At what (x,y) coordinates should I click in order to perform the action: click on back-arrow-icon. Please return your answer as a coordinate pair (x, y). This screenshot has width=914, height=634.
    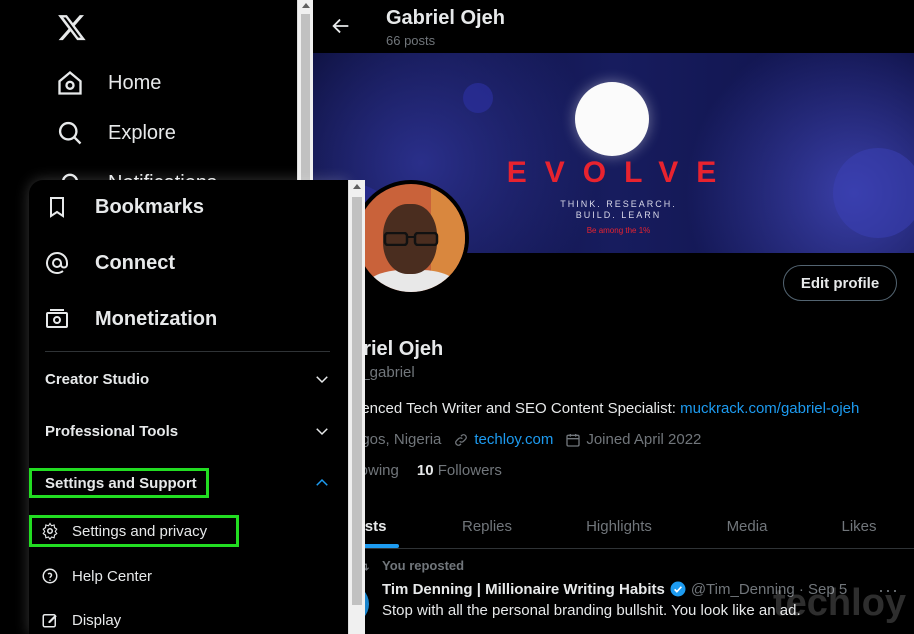
    Looking at the image, I should click on (341, 26).